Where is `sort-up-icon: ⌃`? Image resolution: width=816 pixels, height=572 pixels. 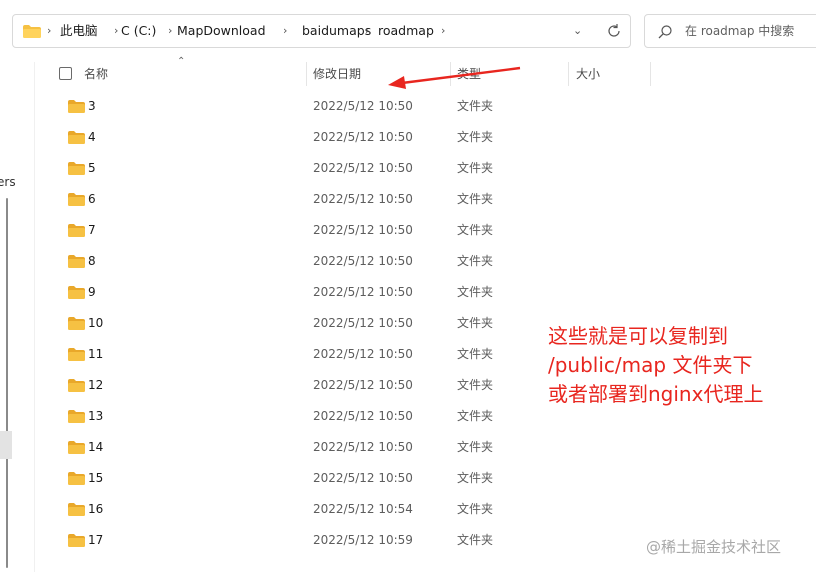
sort-up-icon: ⌃ is located at coordinates (181, 61).